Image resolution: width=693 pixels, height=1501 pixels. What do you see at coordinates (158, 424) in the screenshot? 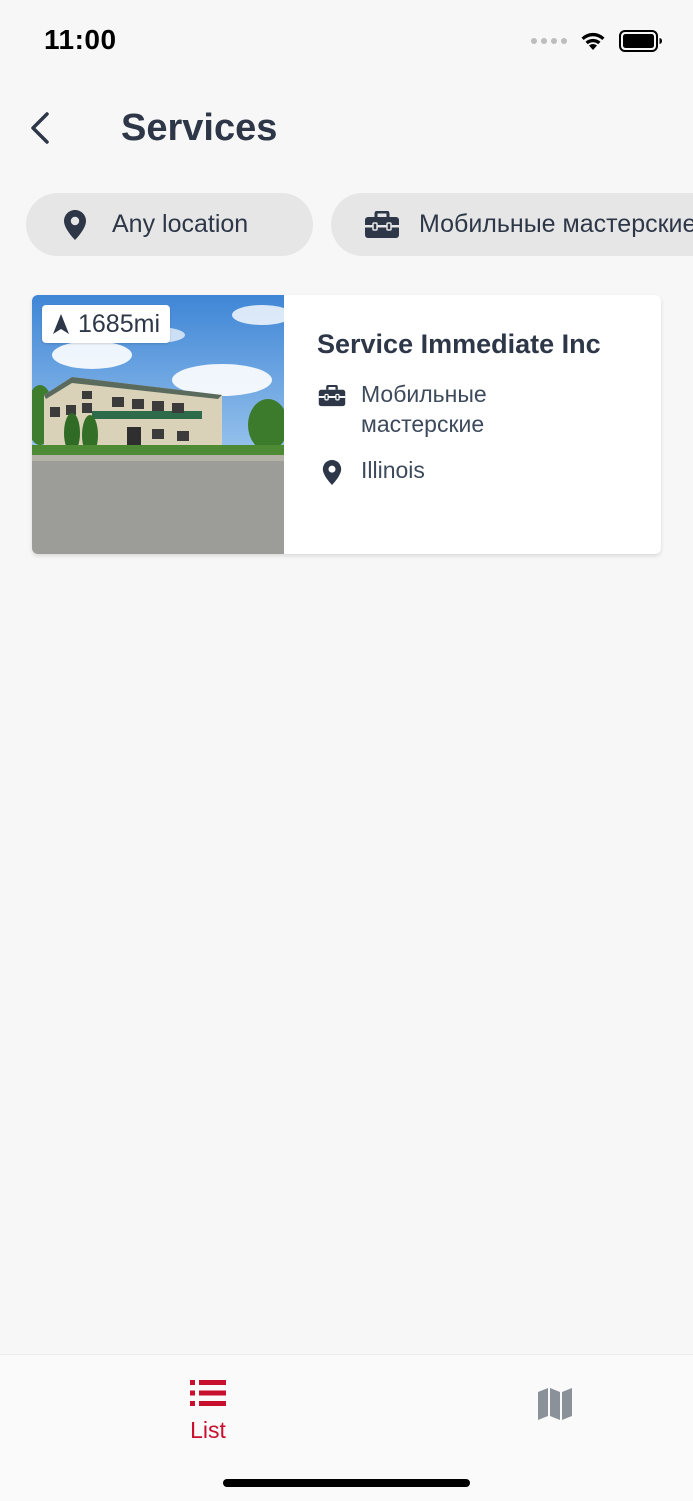
I see `service-photo: 1685mi` at bounding box center [158, 424].